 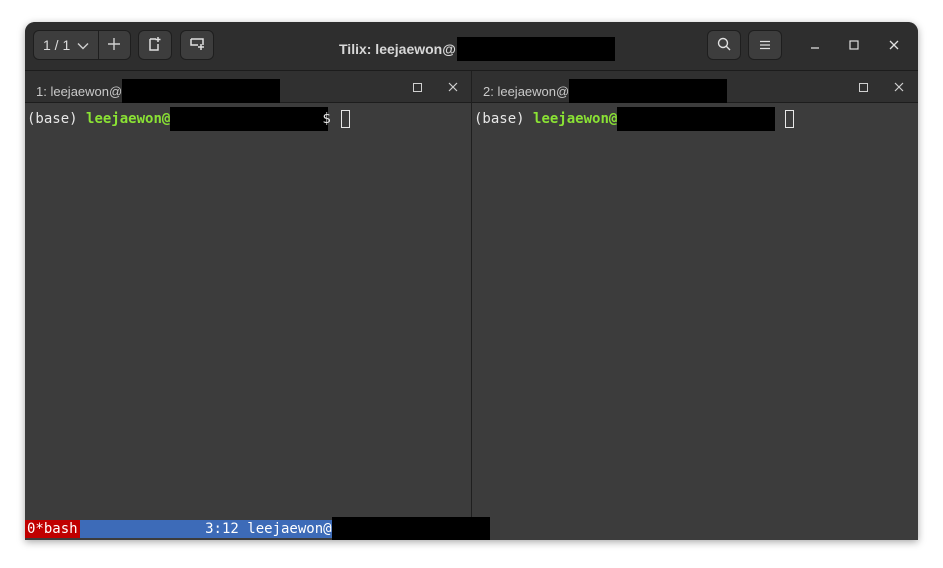 I want to click on minimize-button, so click(x=815, y=46).